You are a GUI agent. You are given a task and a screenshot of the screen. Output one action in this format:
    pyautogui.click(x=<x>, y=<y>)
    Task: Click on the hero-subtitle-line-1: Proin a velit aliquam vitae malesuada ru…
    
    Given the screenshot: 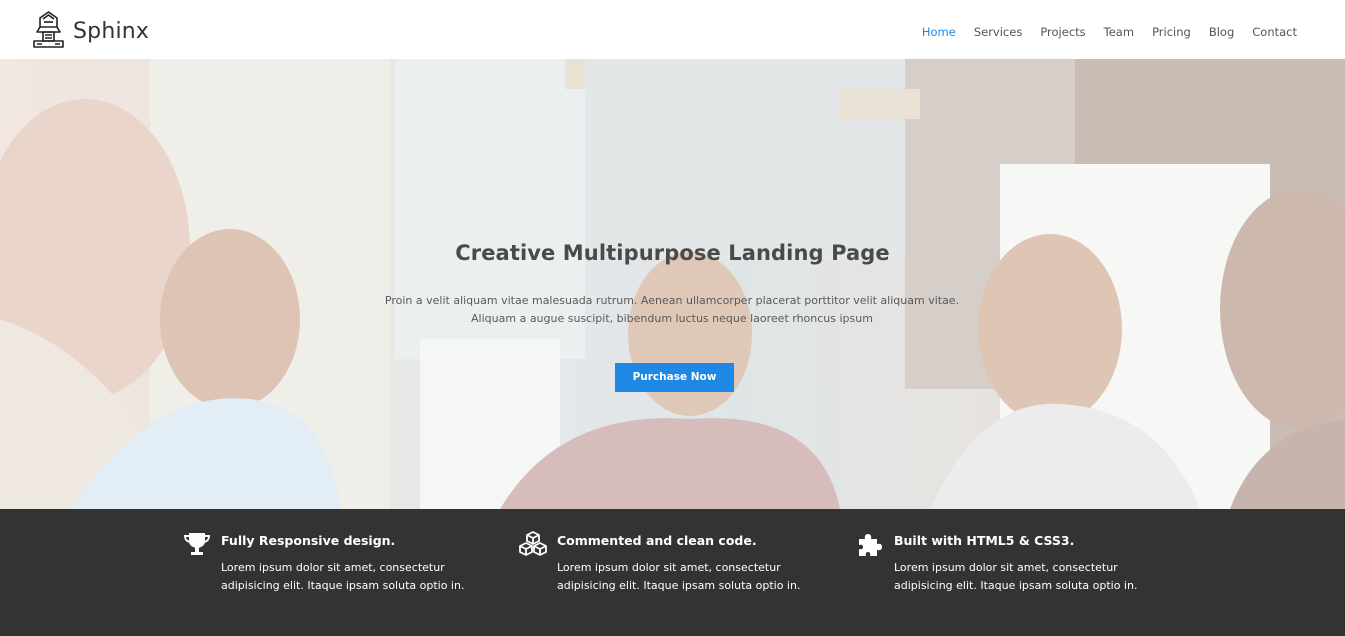 What is the action you would take?
    pyautogui.click(x=672, y=300)
    